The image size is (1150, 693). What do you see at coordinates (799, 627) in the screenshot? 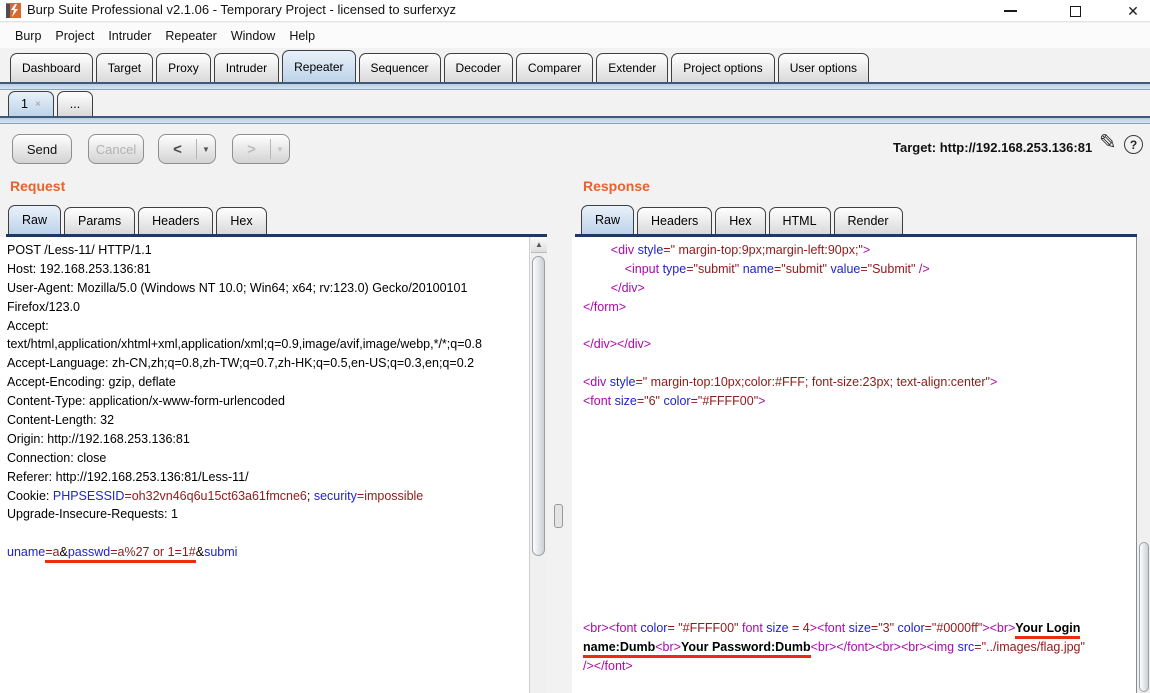
I see `code-segment: = 4` at bounding box center [799, 627].